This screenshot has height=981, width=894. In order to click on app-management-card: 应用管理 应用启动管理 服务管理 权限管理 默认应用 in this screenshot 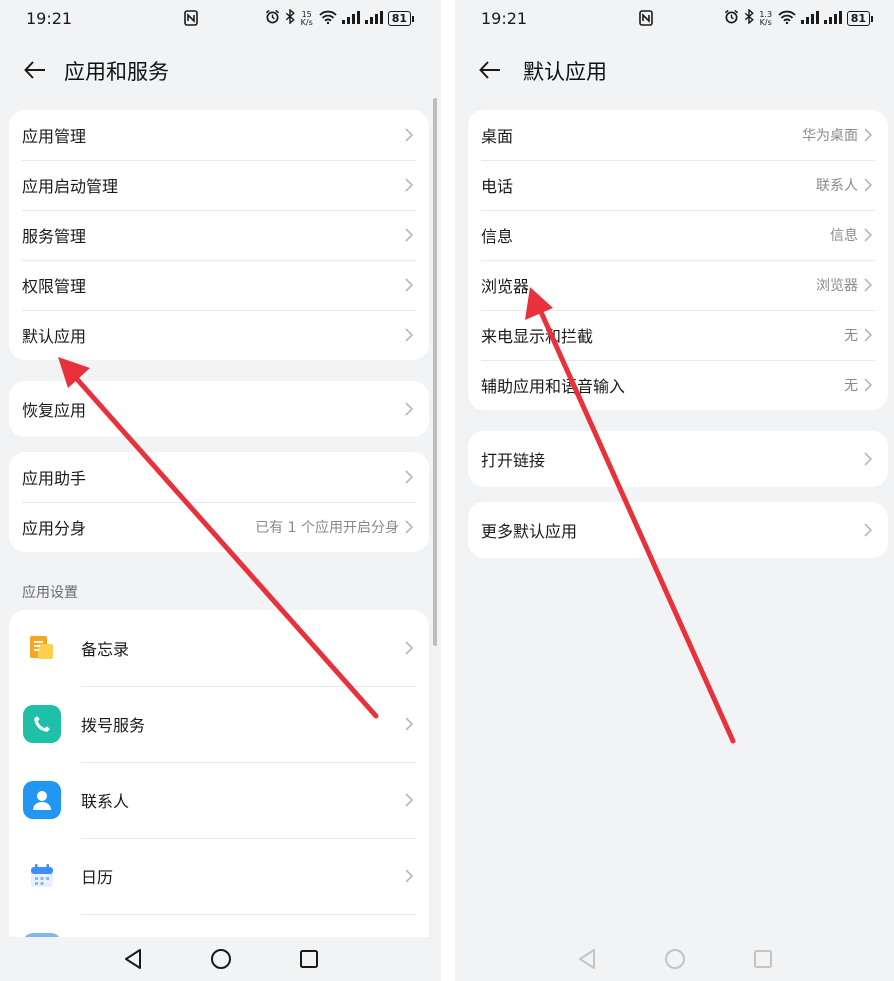, I will do `click(219, 235)`.